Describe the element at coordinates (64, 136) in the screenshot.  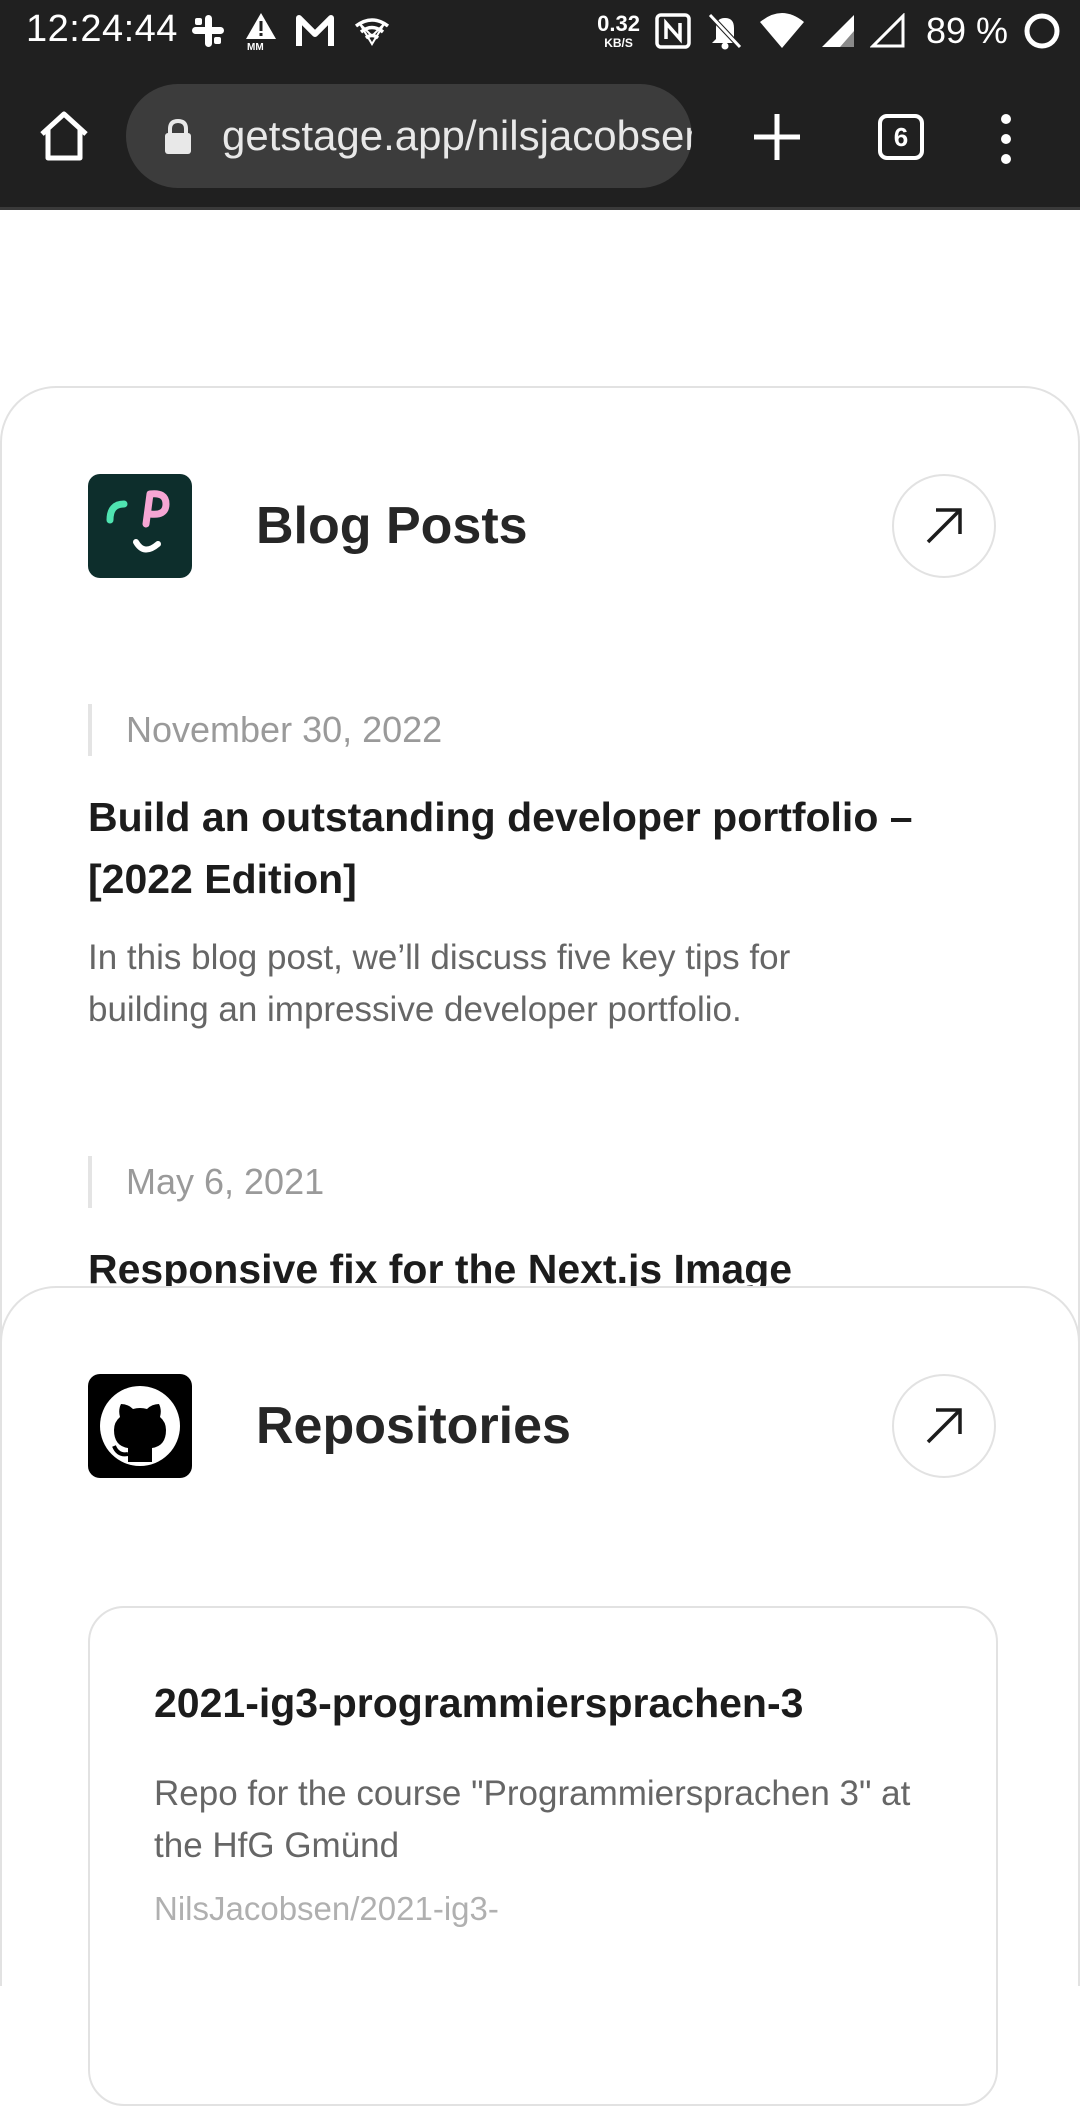
I see `home-icon` at that location.